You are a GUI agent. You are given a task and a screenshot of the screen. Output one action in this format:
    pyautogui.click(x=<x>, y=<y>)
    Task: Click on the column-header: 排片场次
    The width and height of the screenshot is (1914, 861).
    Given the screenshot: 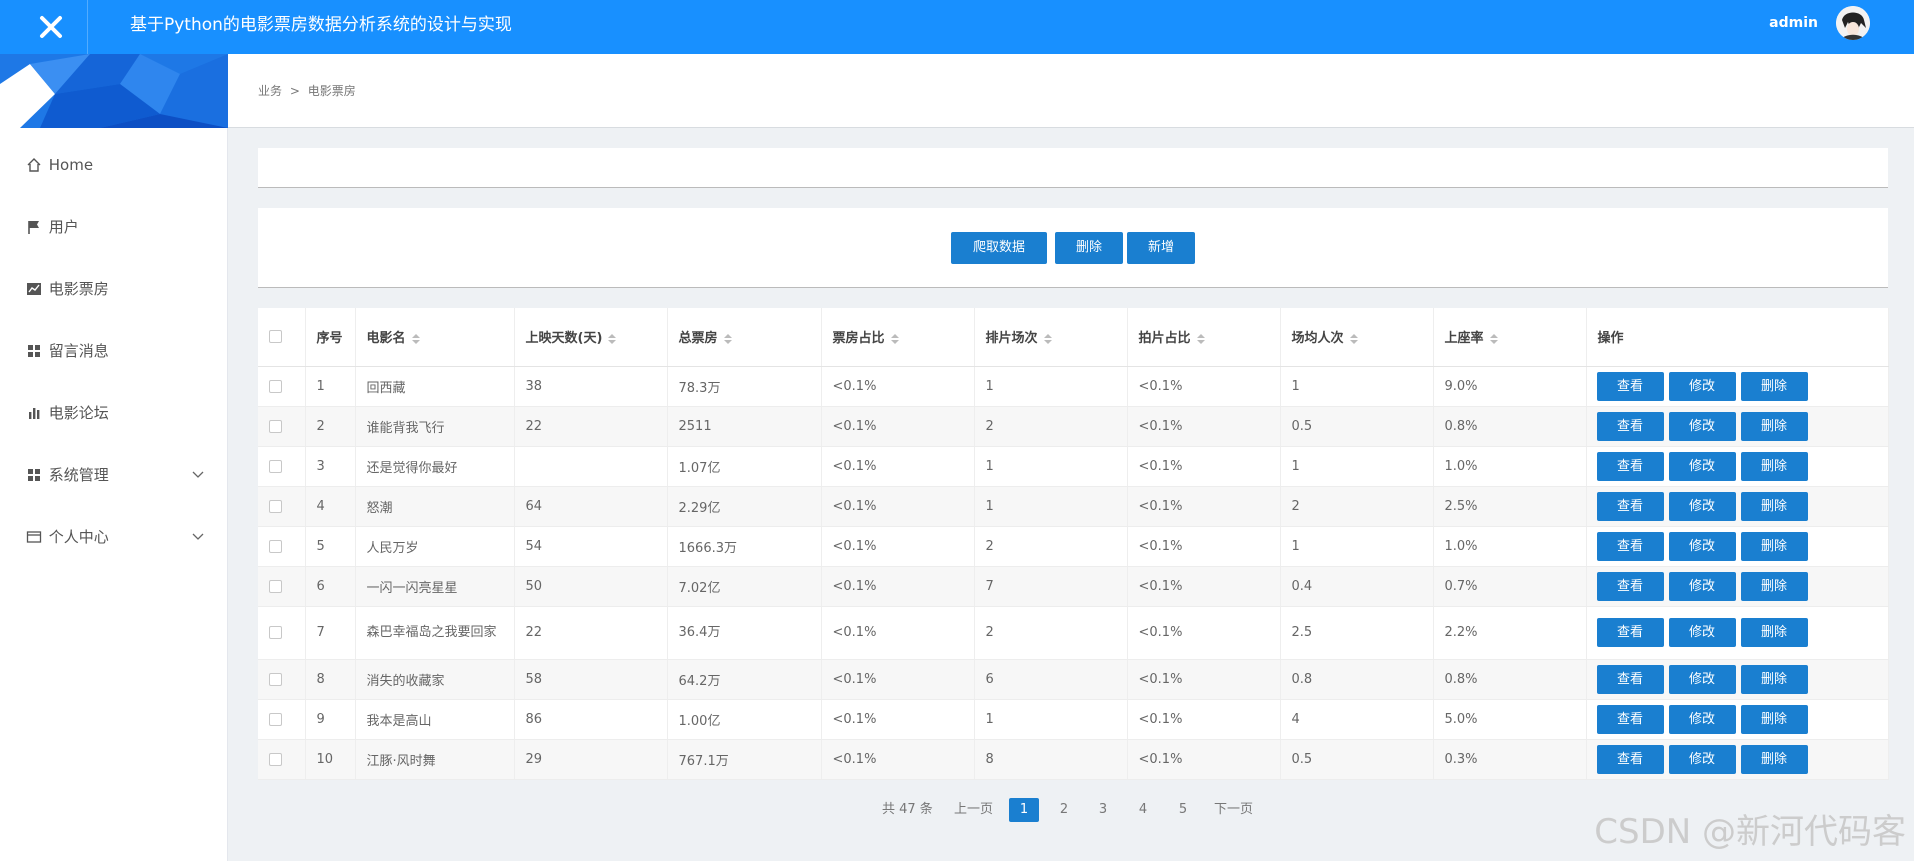 What is the action you would take?
    pyautogui.click(x=1051, y=337)
    